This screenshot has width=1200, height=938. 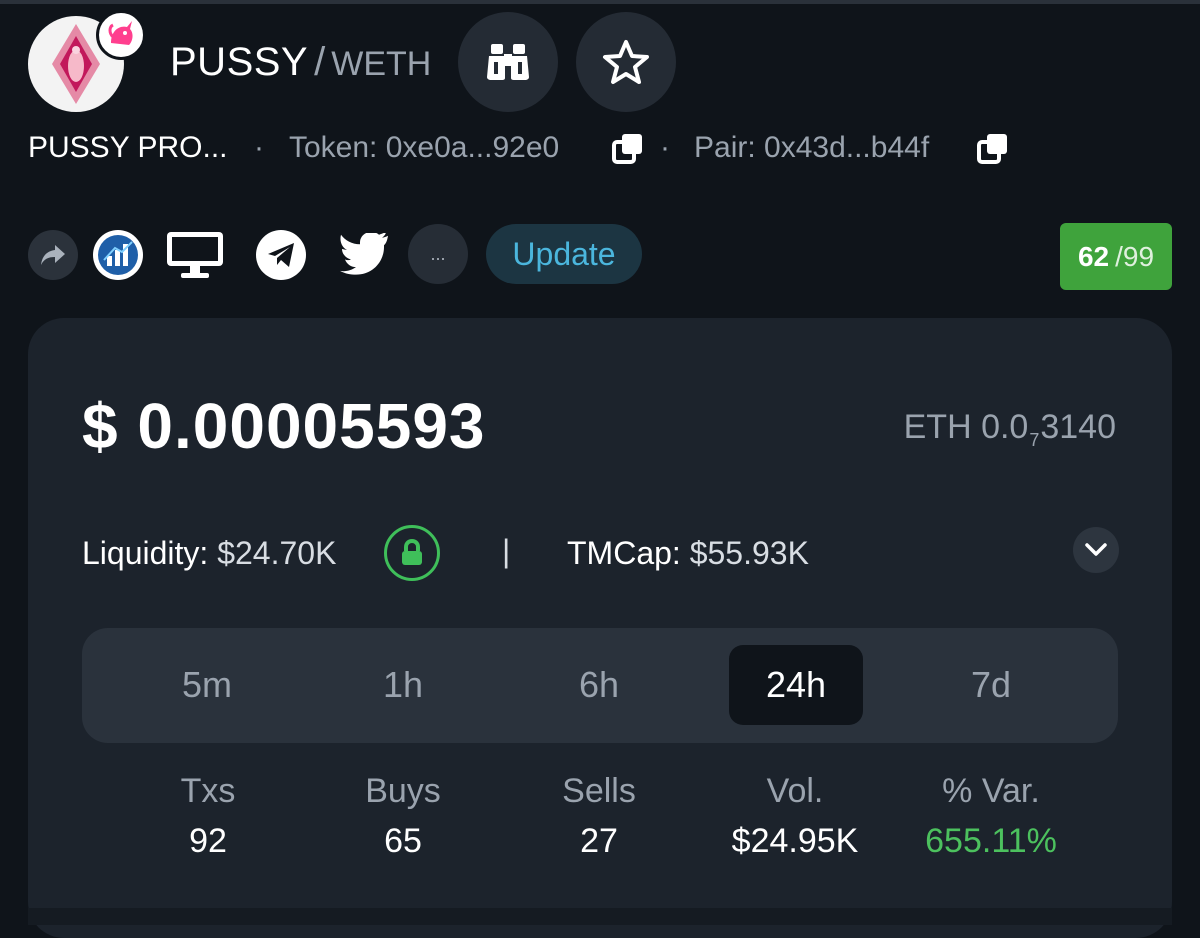 I want to click on stat-variation: % Var. 655.11%, so click(x=991, y=816).